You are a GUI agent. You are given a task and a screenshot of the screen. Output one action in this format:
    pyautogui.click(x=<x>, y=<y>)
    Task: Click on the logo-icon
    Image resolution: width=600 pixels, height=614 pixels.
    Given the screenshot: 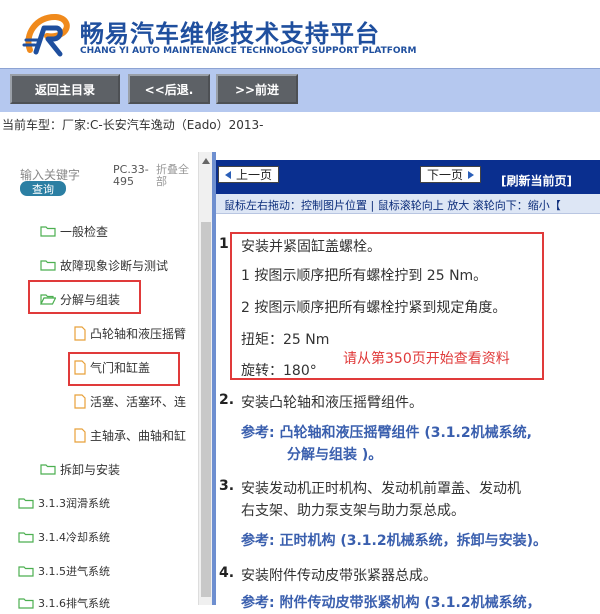 What is the action you would take?
    pyautogui.click(x=46, y=35)
    